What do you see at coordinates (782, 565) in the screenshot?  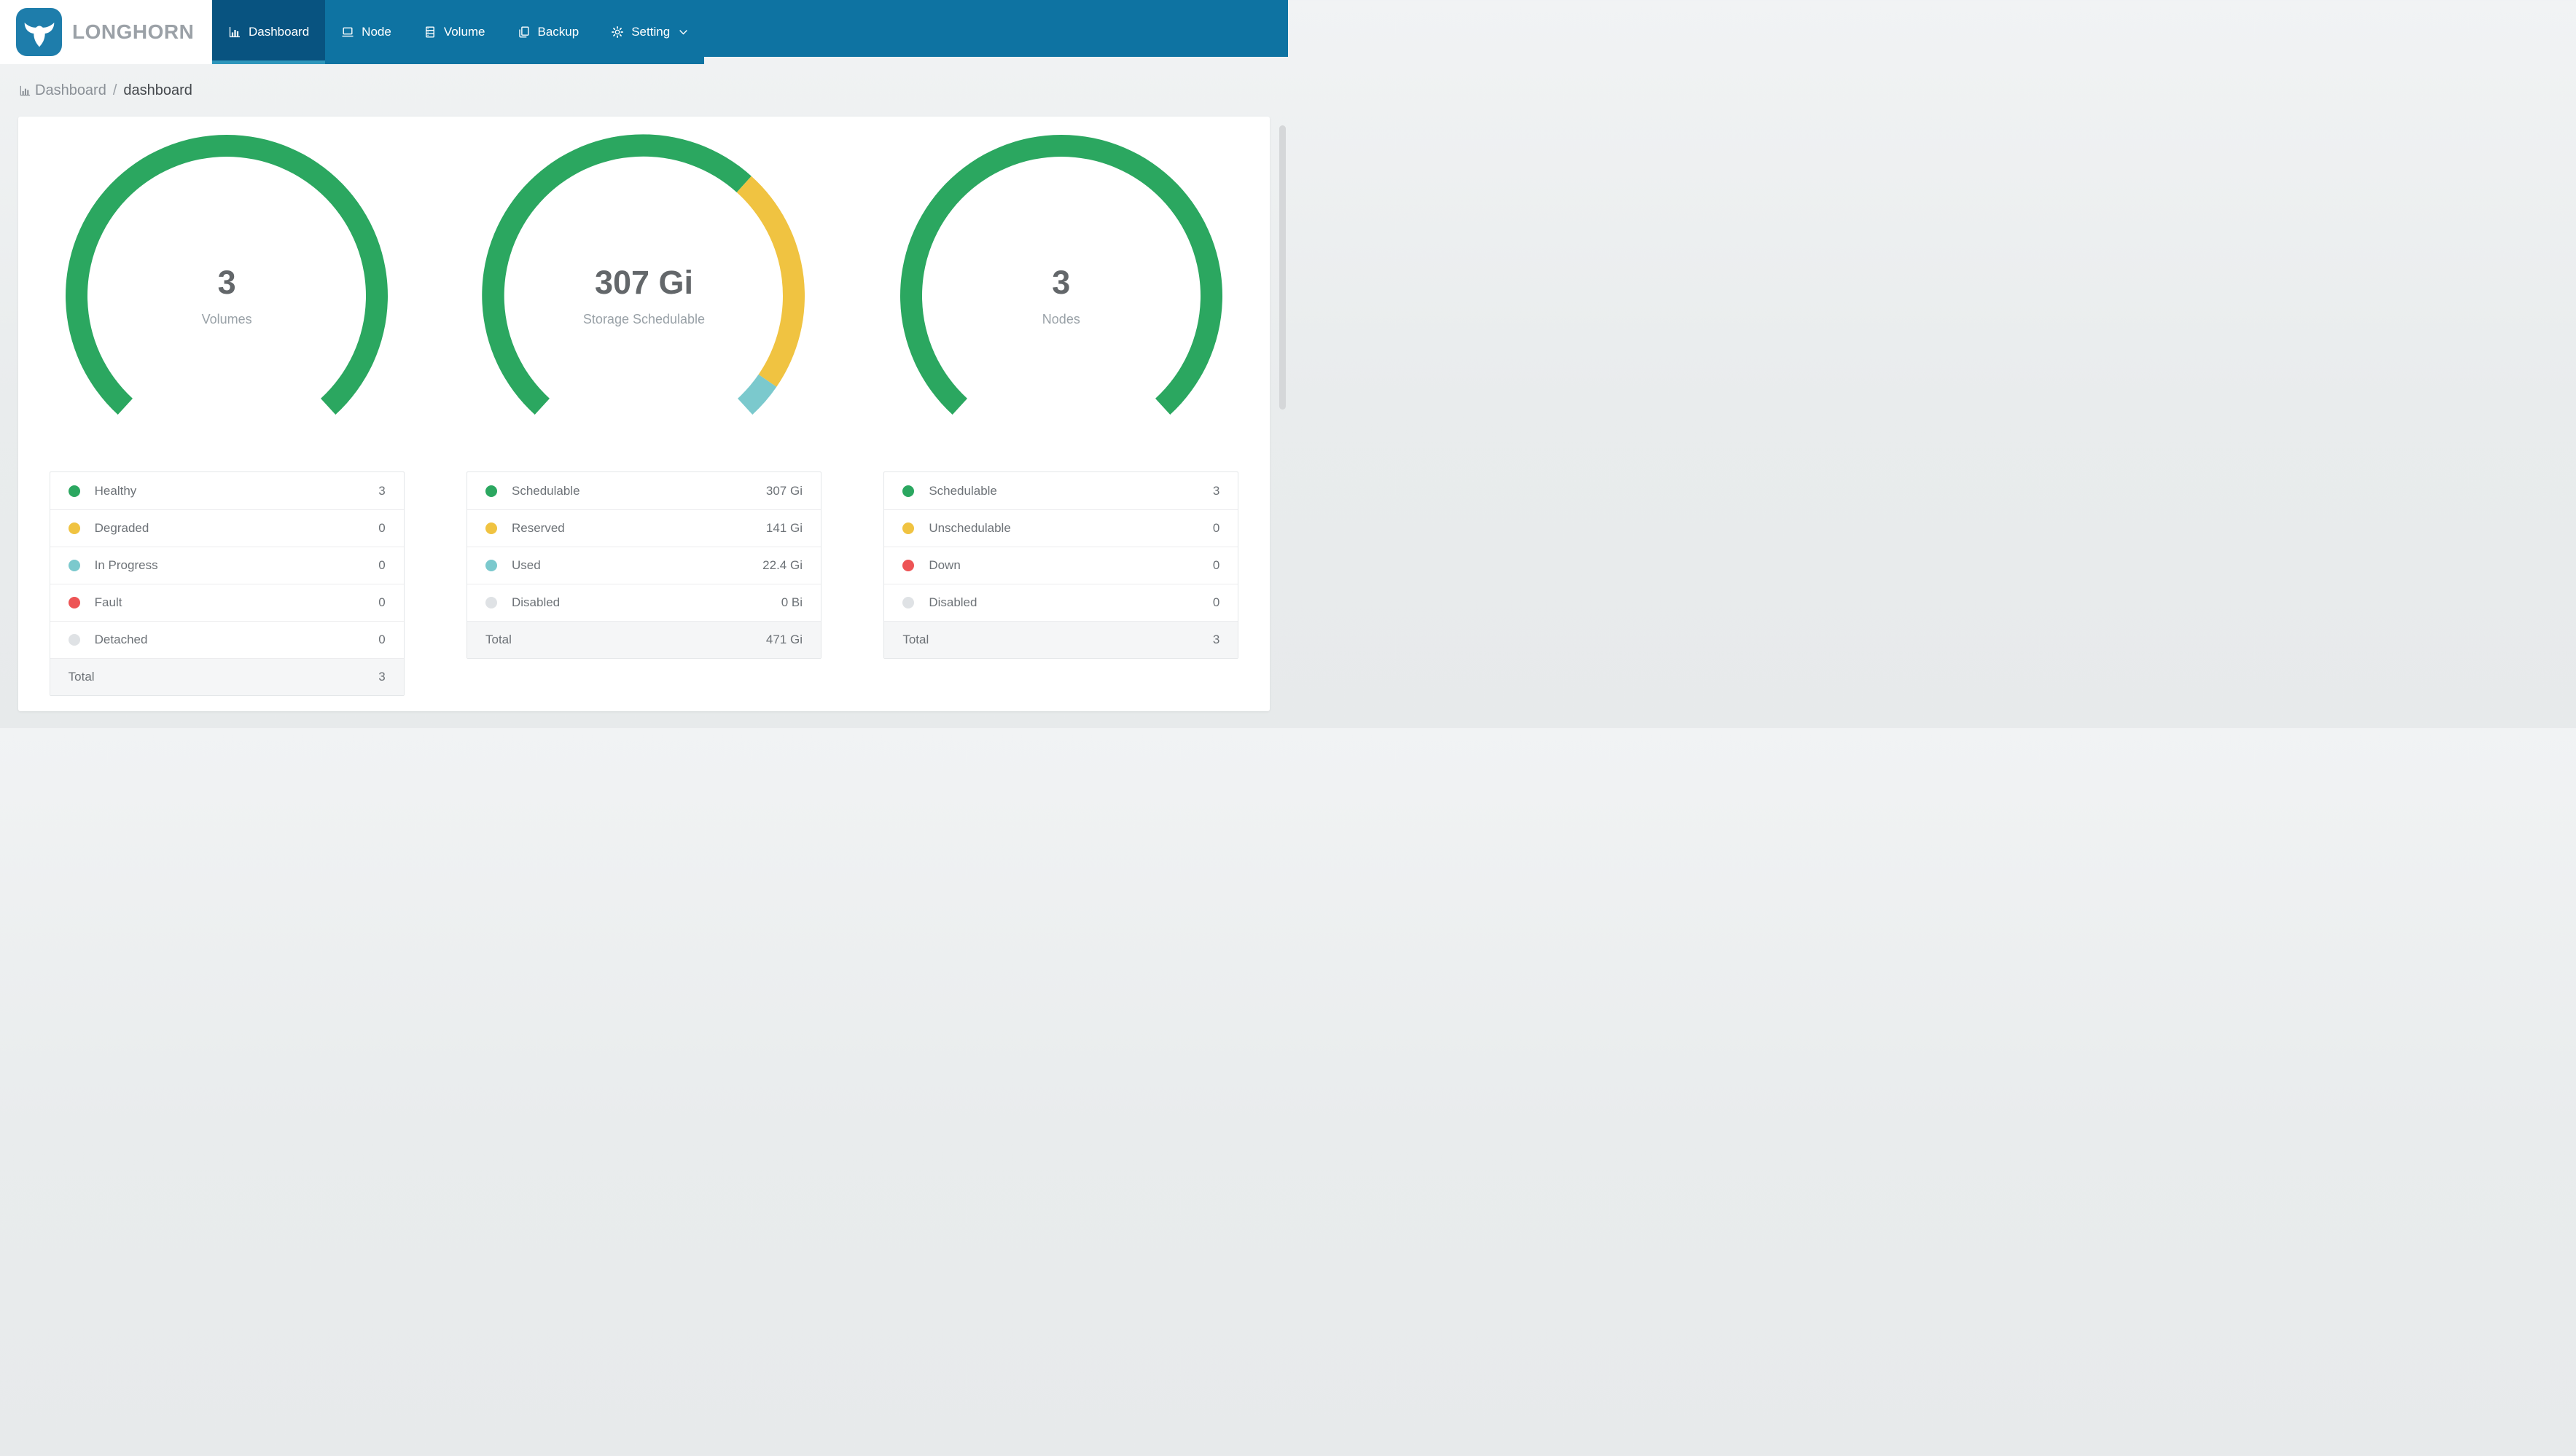 I see `legend-value: 22.4 Gi` at bounding box center [782, 565].